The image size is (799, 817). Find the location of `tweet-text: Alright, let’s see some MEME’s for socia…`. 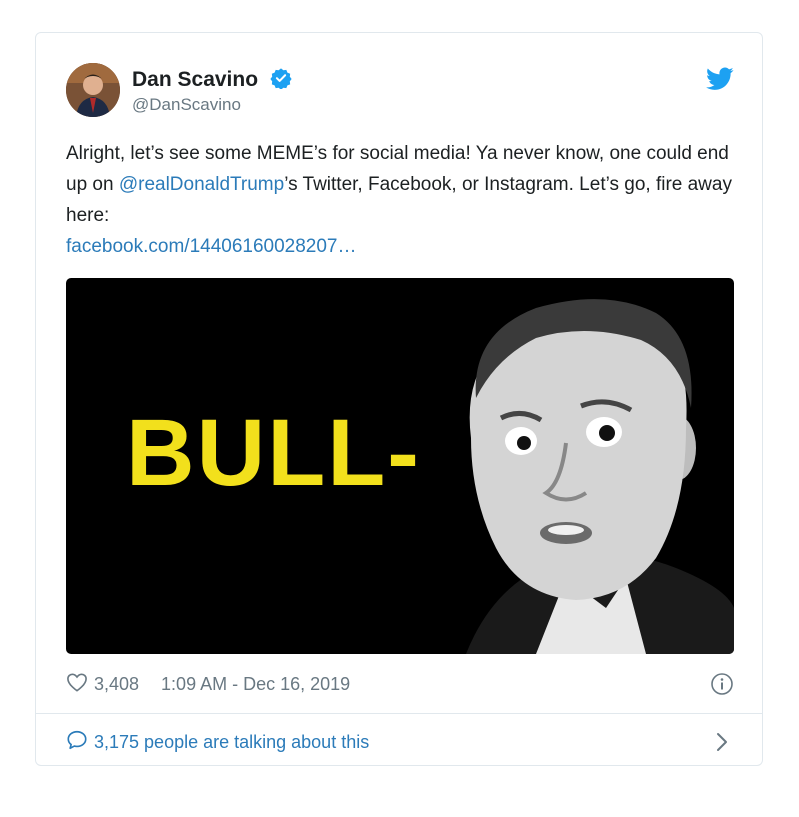

tweet-text: Alright, let’s see some MEME’s for socia… is located at coordinates (406, 200).